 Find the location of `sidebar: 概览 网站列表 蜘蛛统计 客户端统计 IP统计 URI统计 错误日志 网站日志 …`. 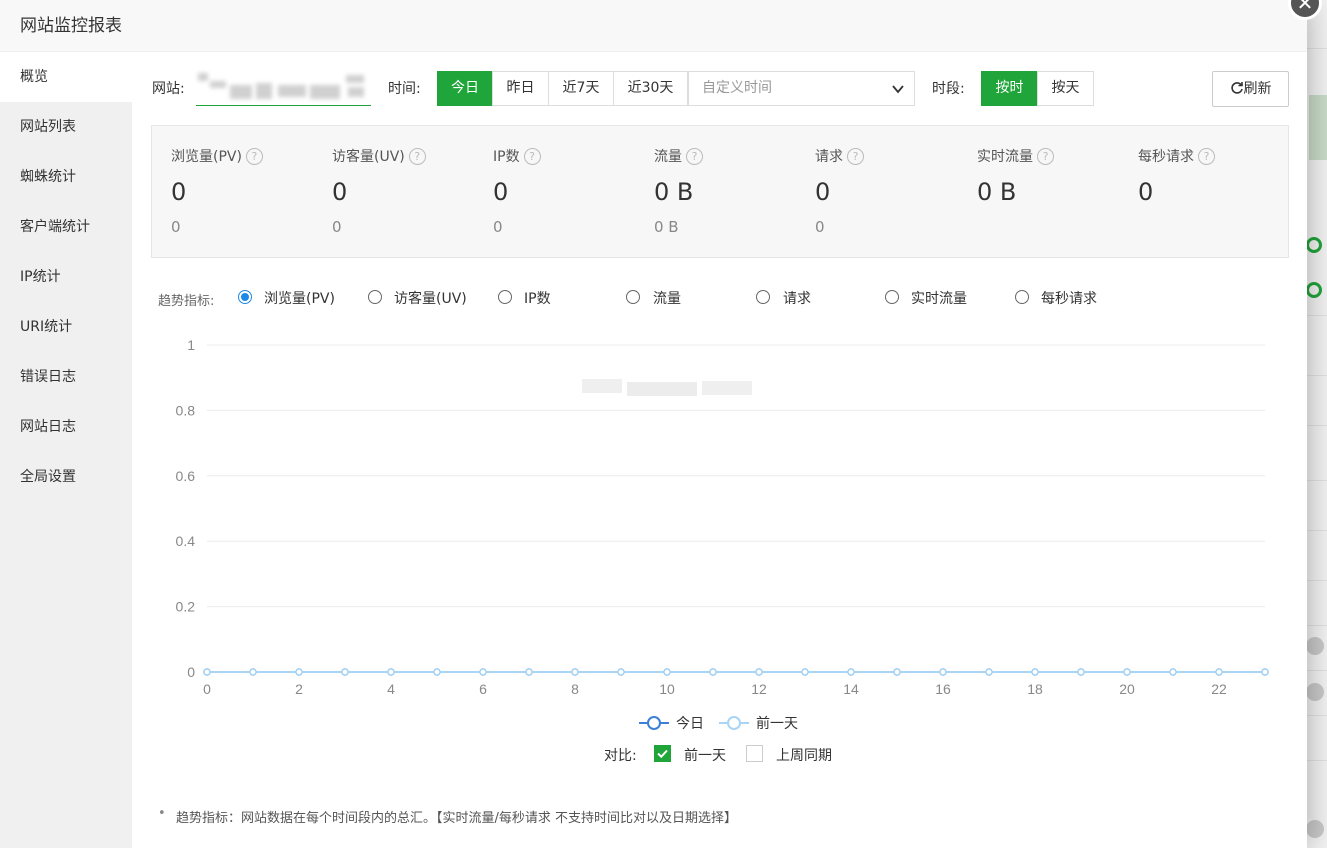

sidebar: 概览 网站列表 蜘蛛统计 客户端统计 IP统计 URI统计 错误日志 网站日志 … is located at coordinates (66, 450).